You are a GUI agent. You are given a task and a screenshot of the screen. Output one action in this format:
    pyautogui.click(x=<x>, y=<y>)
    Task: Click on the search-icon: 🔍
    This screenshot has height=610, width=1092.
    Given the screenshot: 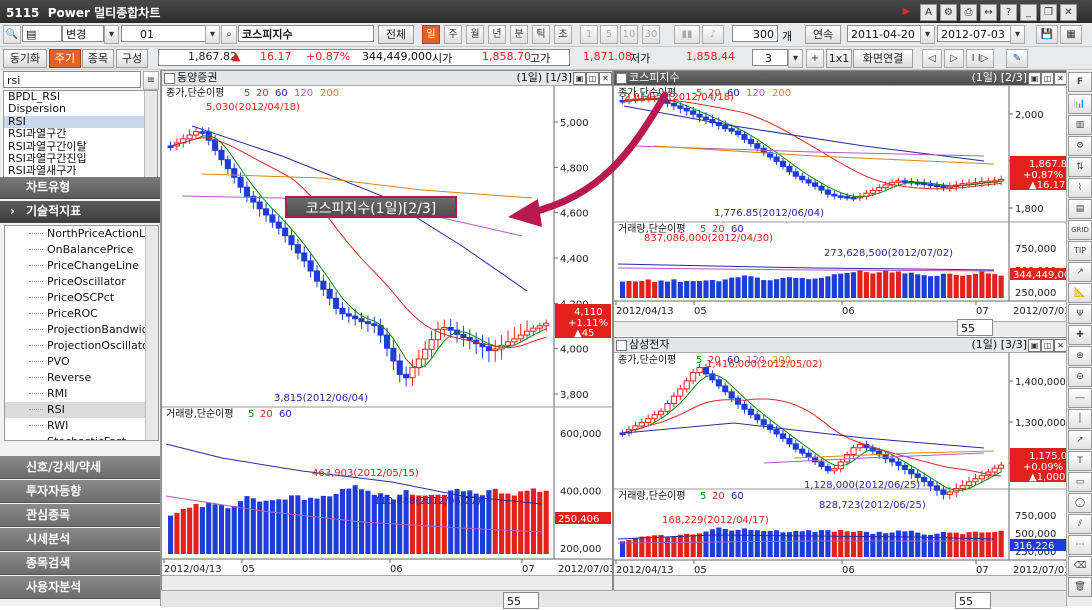 What is the action you would take?
    pyautogui.click(x=12, y=34)
    